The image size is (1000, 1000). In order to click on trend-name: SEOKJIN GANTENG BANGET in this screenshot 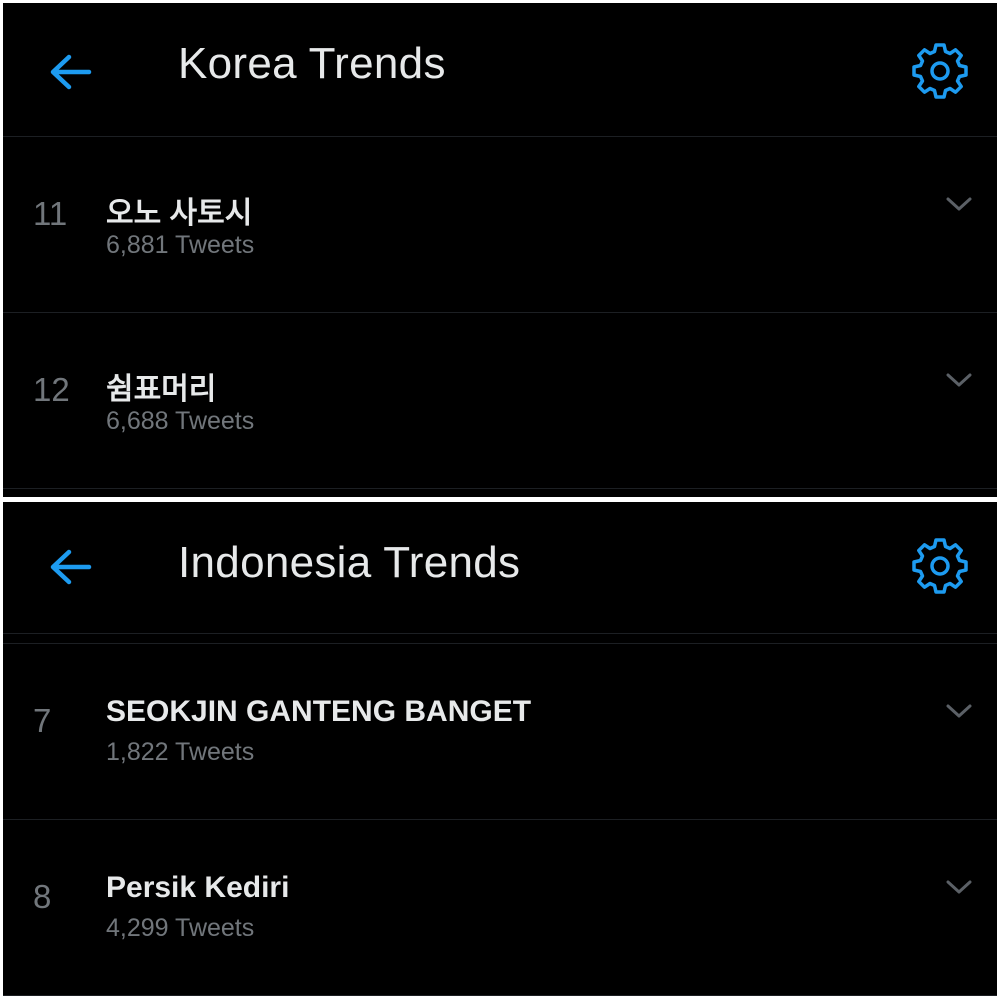, I will do `click(318, 712)`.